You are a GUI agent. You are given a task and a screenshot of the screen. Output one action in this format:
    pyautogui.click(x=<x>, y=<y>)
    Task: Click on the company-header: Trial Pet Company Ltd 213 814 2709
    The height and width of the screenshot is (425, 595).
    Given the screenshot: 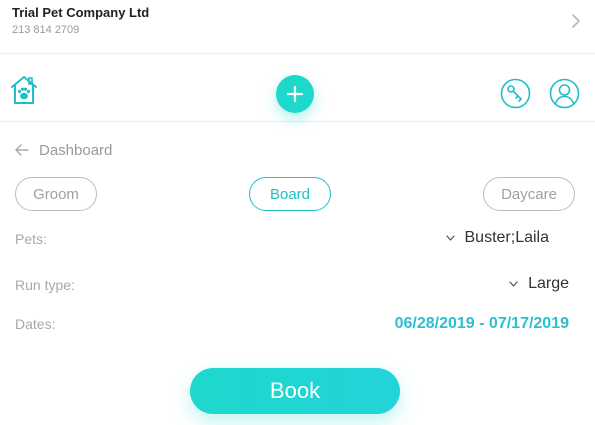 What is the action you would take?
    pyautogui.click(x=297, y=27)
    